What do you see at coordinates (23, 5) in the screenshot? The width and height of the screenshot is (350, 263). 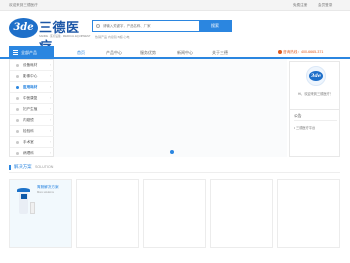 I see `welcome-text: 欢迎来到三德医疗` at bounding box center [23, 5].